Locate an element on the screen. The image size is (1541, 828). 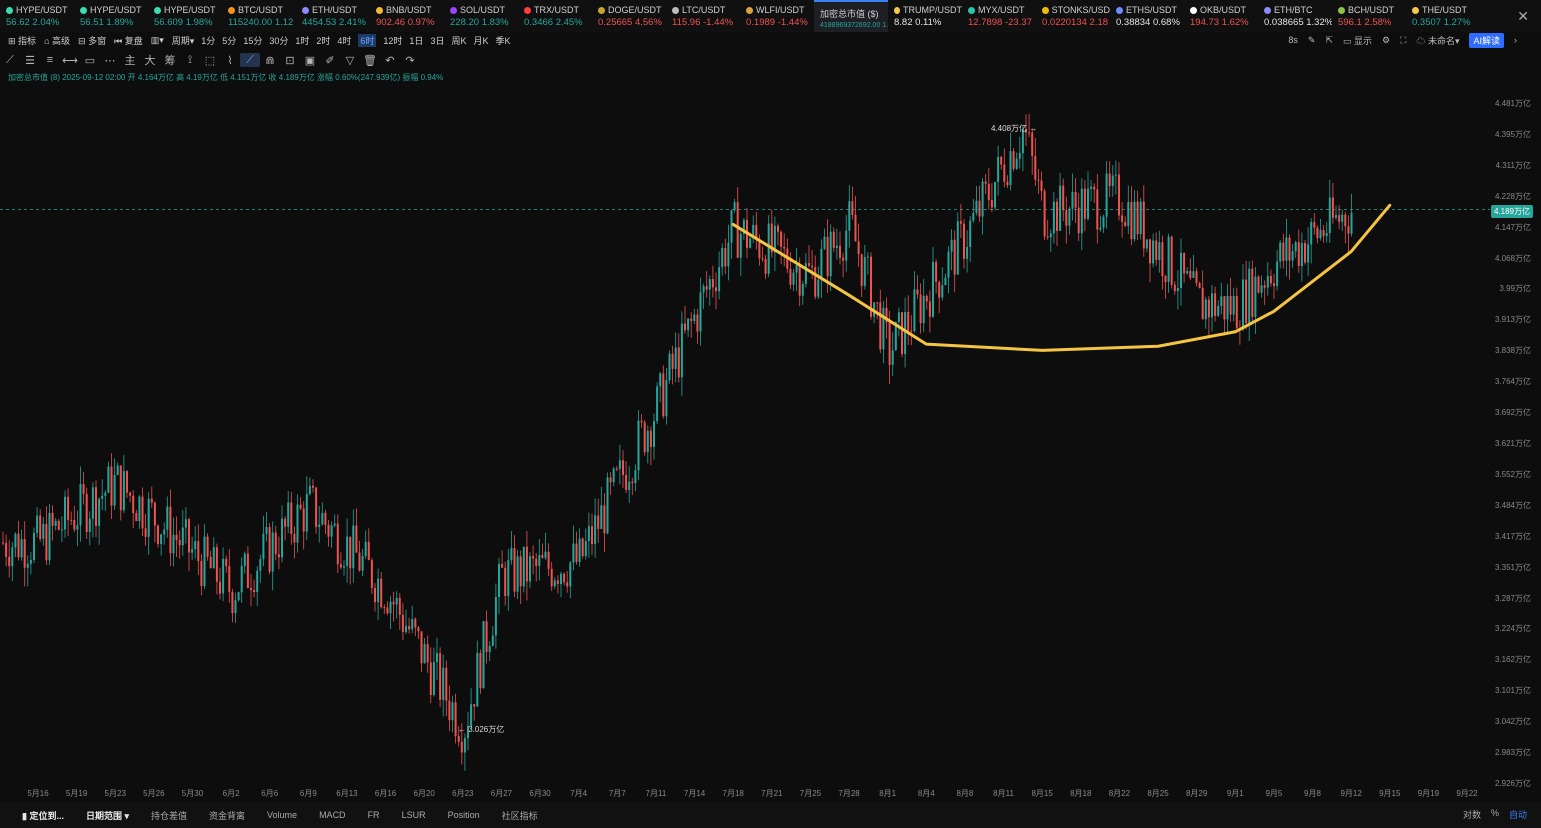
bottom-tab-4: Volume is located at coordinates (282, 815).